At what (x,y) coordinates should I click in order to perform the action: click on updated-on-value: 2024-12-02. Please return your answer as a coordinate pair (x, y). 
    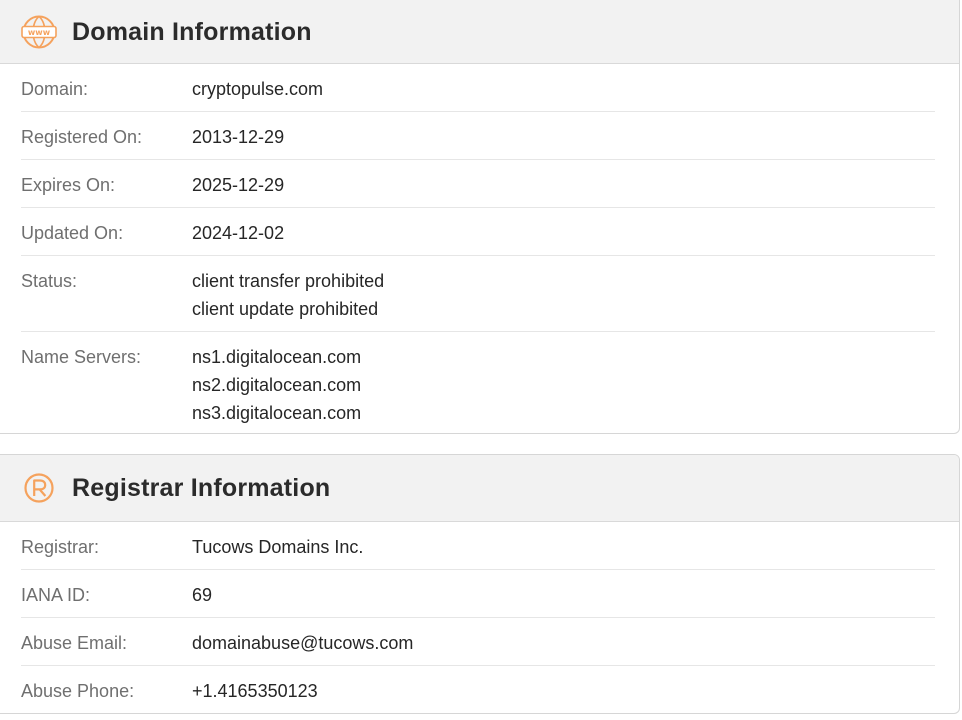
    Looking at the image, I should click on (238, 233).